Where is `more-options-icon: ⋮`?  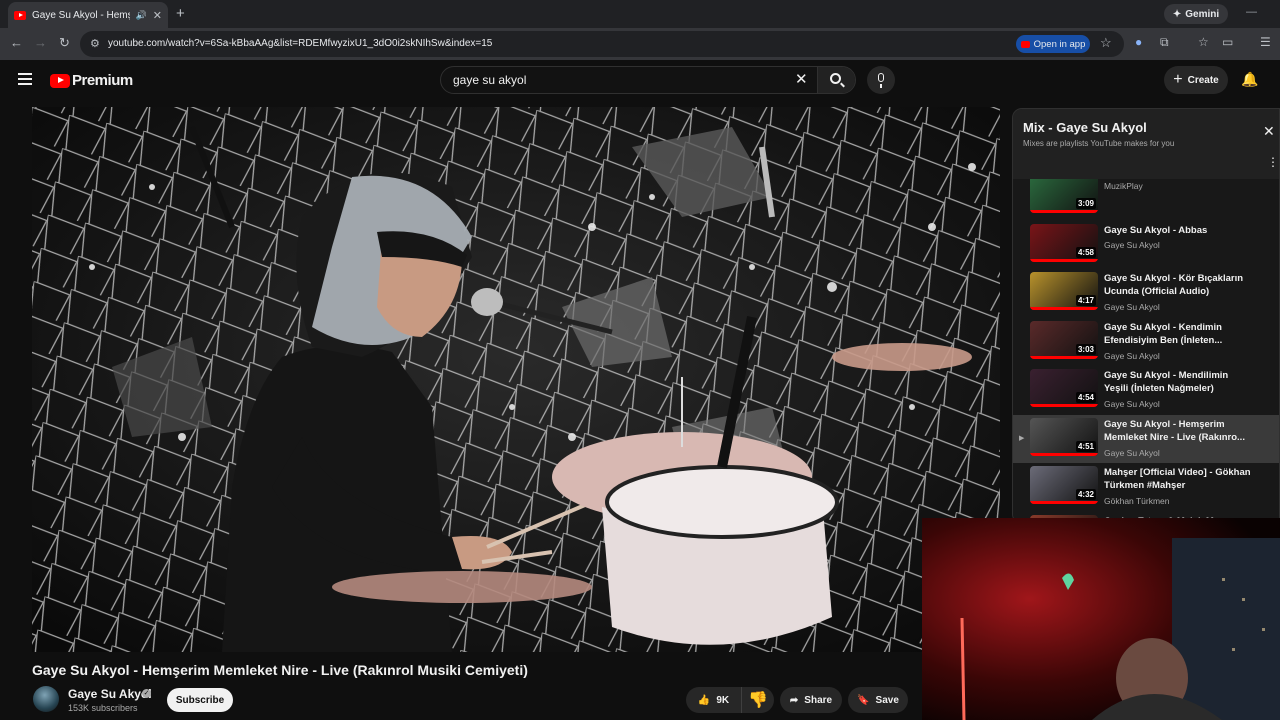
more-options-icon: ⋮ is located at coordinates (1273, 162).